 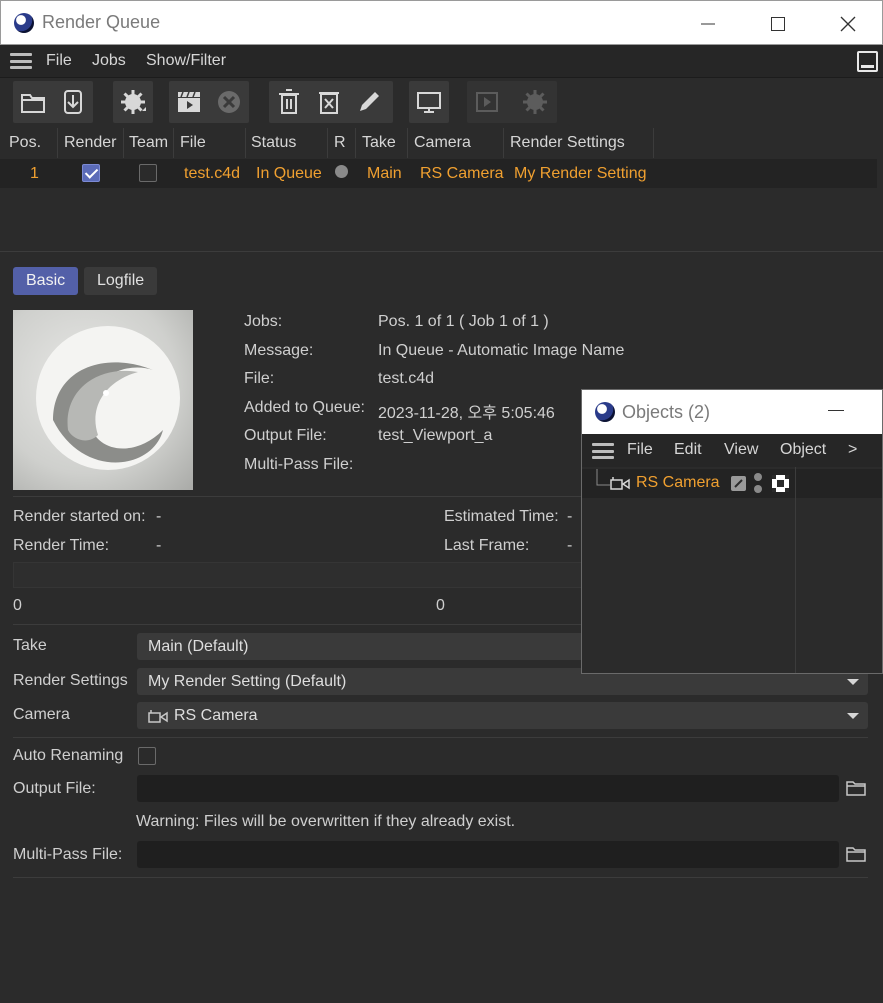 What do you see at coordinates (620, 483) in the screenshot?
I see `camera-icon` at bounding box center [620, 483].